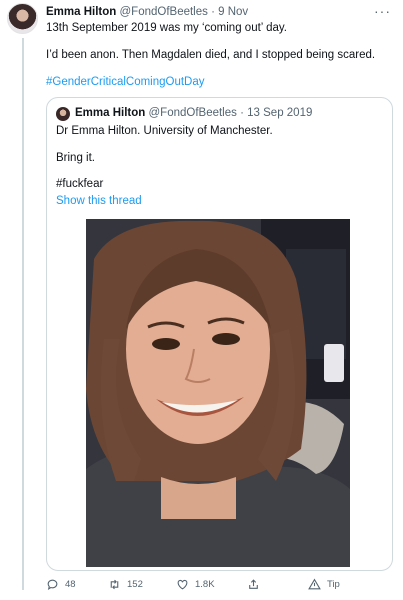 The image size is (403, 600). Describe the element at coordinates (110, 113) in the screenshot. I see `quoted-author-name: Emma Hilton` at that location.